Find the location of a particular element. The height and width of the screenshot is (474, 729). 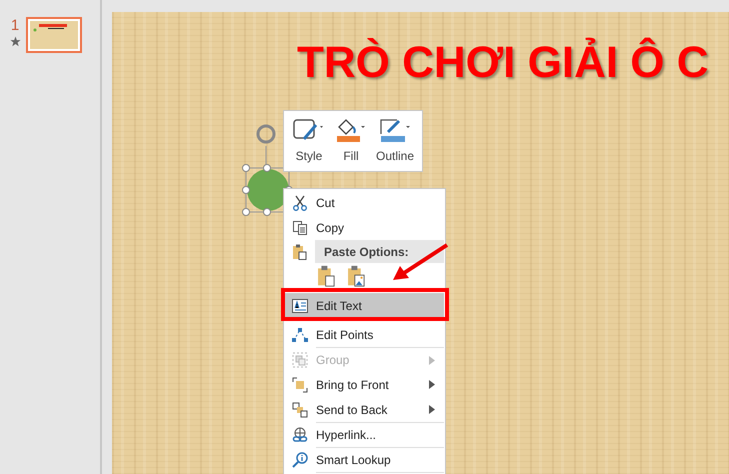

pen-icon is located at coordinates (395, 130).